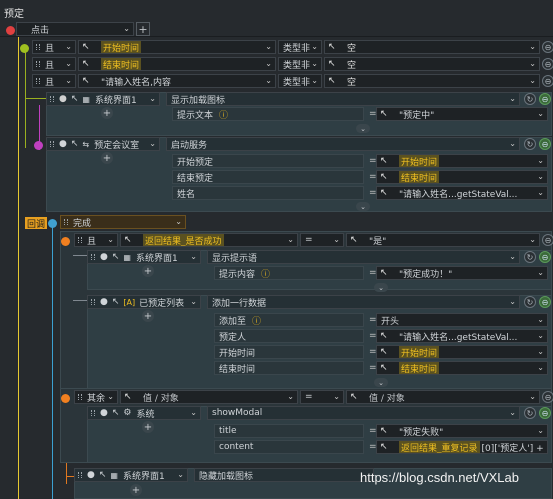  What do you see at coordinates (36, 223) in the screenshot?
I see `callback-badge: 回调` at bounding box center [36, 223].